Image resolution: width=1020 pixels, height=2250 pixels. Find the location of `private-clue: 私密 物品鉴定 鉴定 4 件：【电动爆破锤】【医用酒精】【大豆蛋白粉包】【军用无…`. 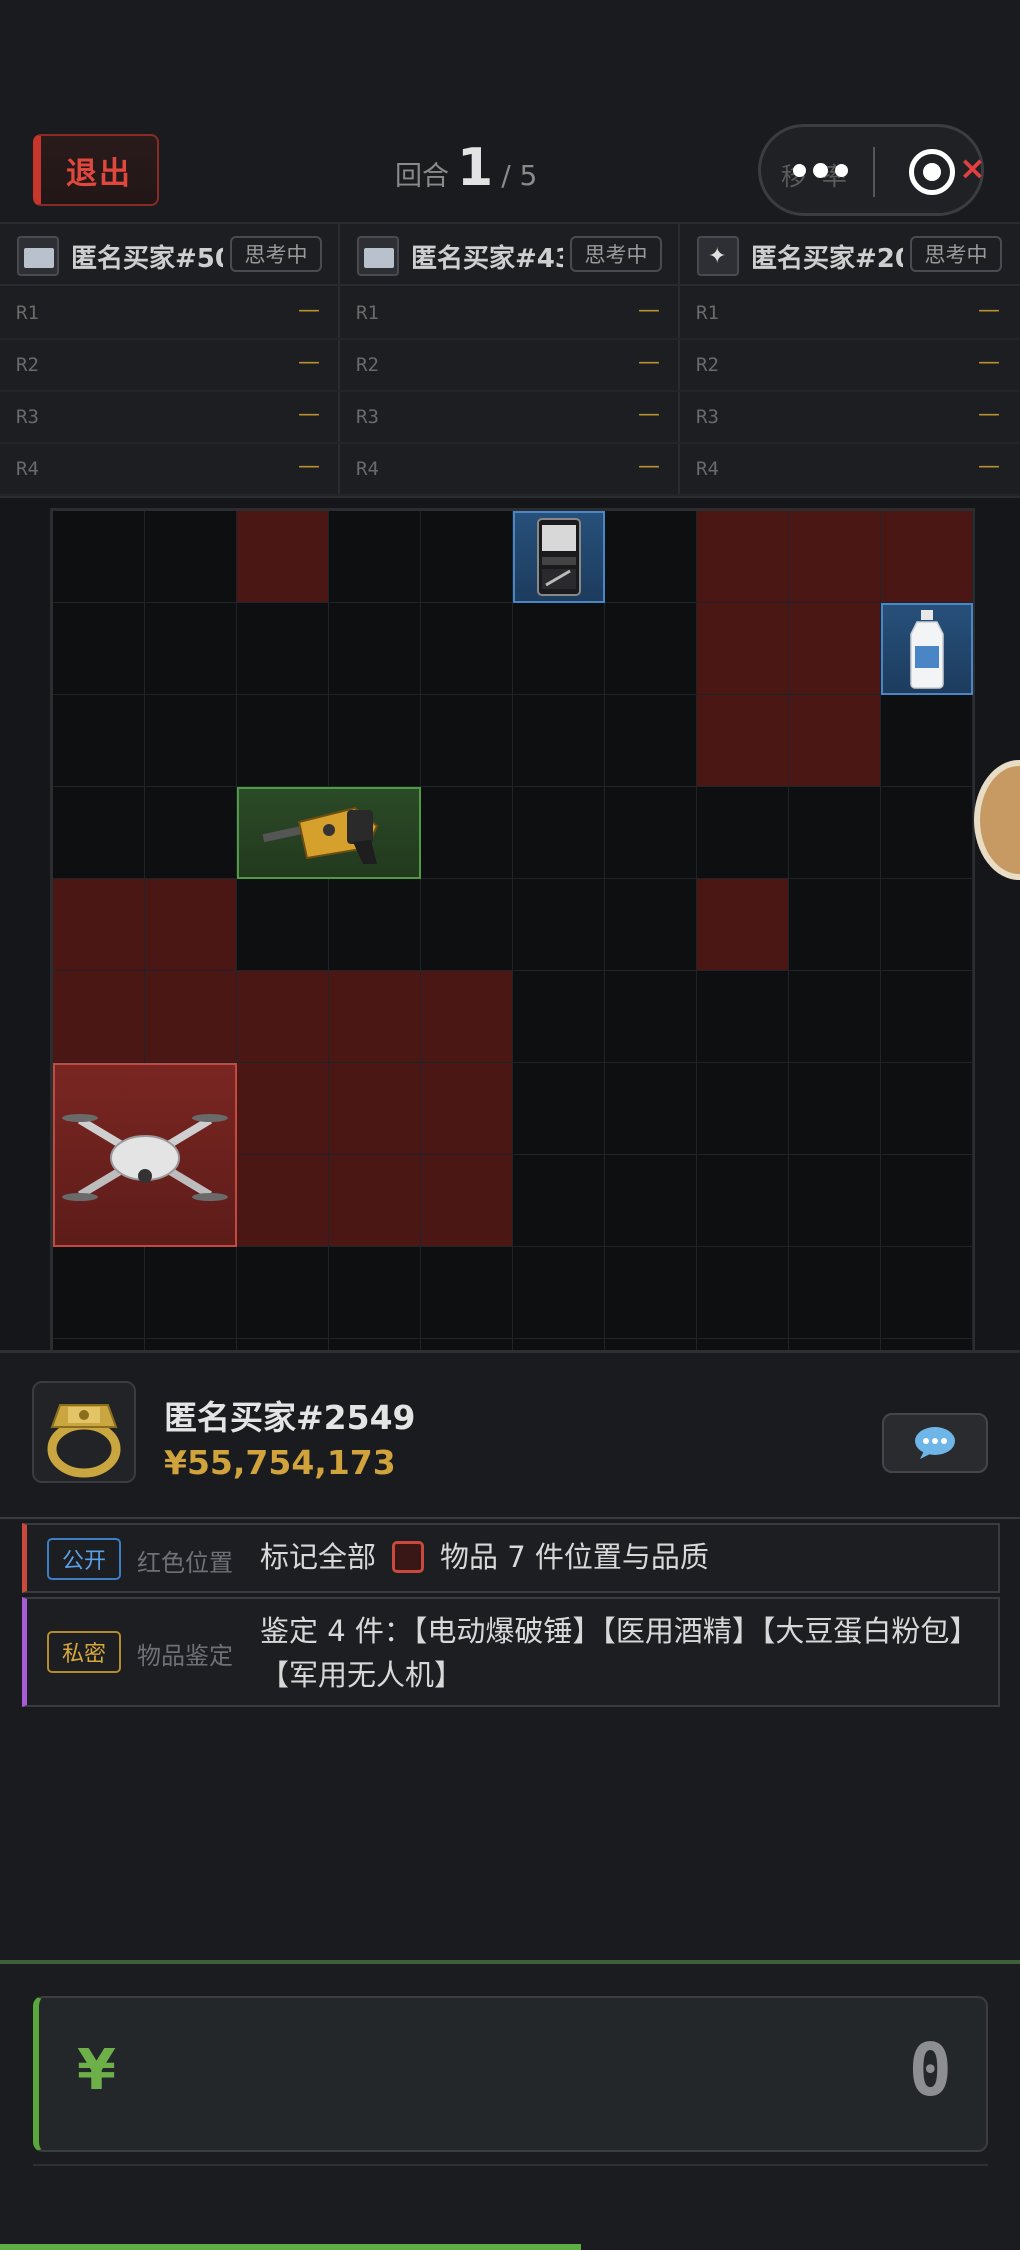

private-clue: 私密 物品鉴定 鉴定 4 件：【电动爆破锤】【医用酒精】【大豆蛋白粉包】【军用无… is located at coordinates (511, 1652).